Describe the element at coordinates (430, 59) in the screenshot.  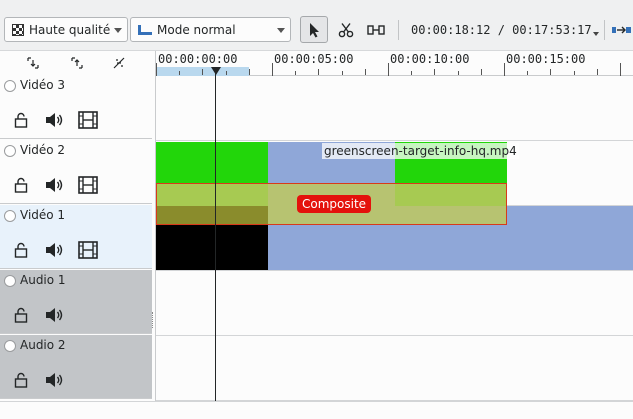
I see `ruler-label: 00:00:10:00` at that location.